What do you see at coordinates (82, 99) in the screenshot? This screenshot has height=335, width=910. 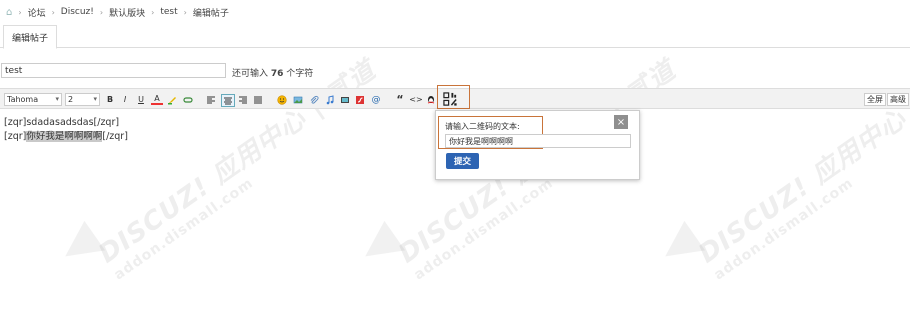 I see `font-size-select: 2 ▾` at bounding box center [82, 99].